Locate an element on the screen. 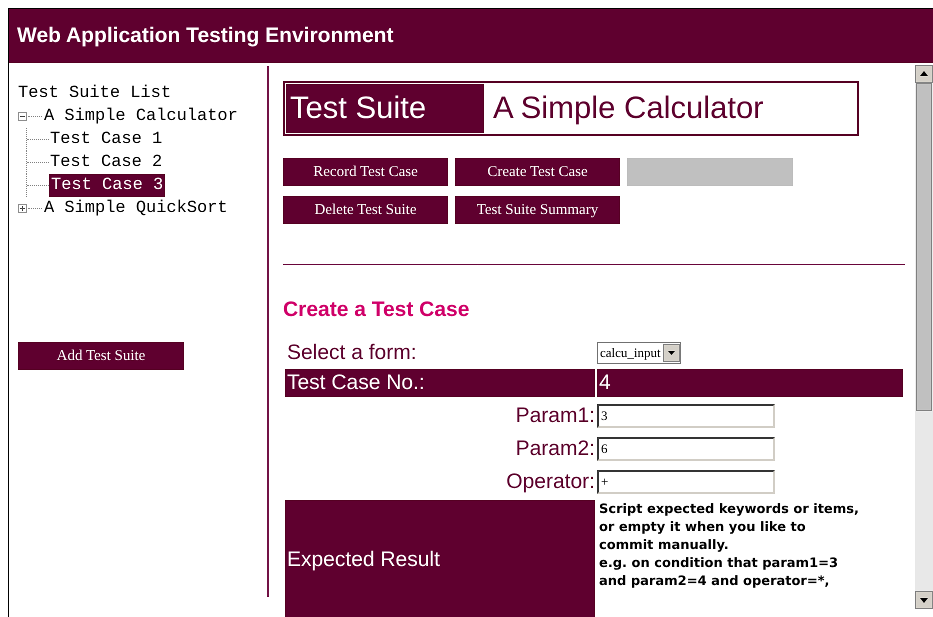  action-button: Delete Test Suite is located at coordinates (365, 210).